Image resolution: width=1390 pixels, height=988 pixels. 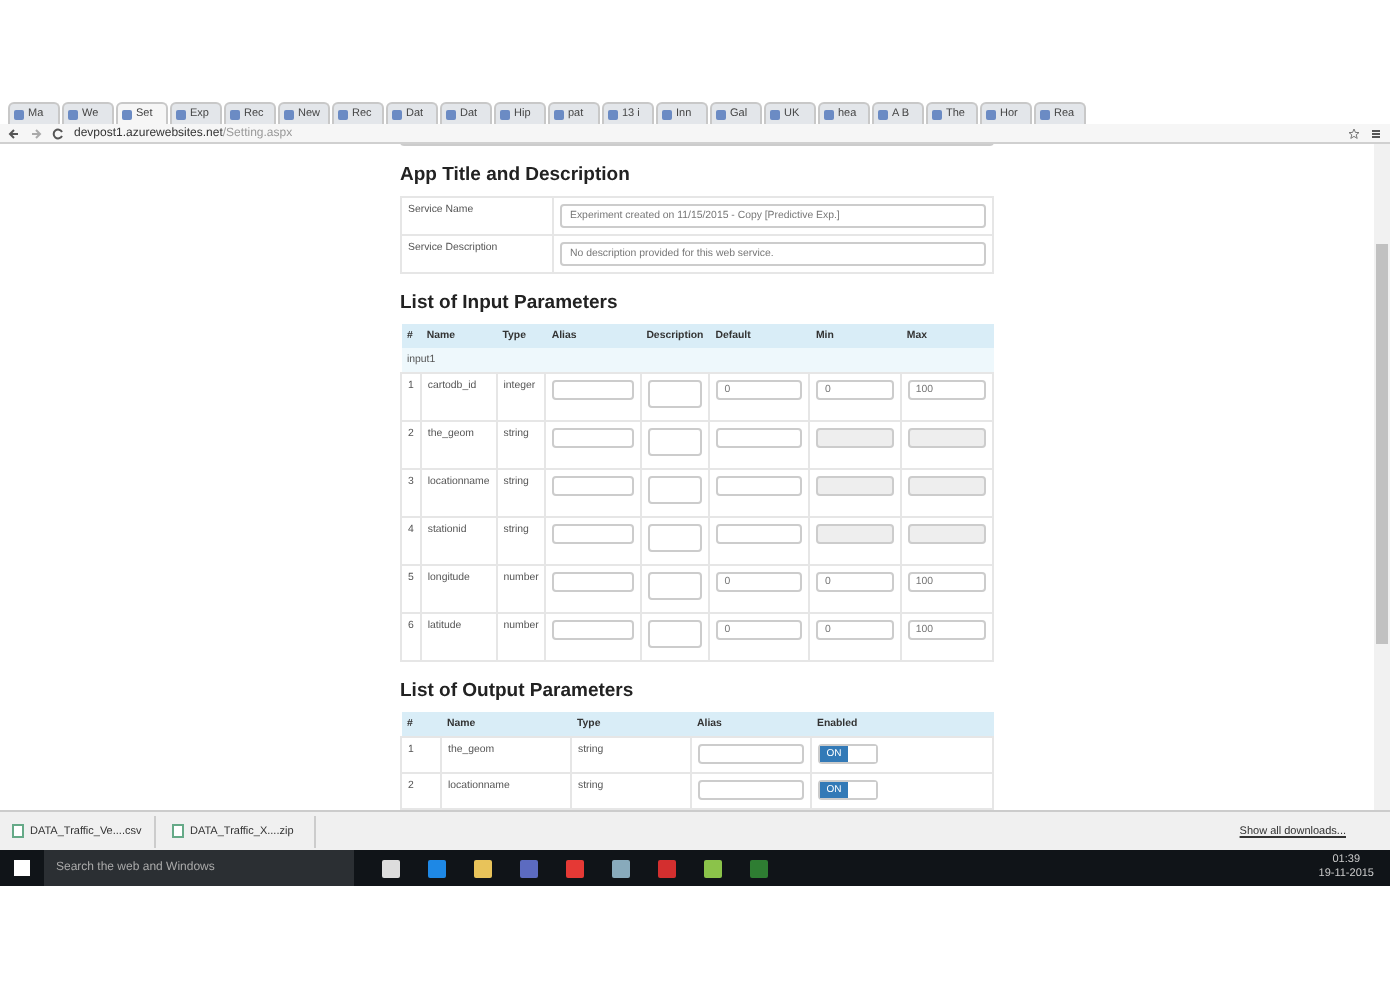 I want to click on star-icon, so click(x=1354, y=133).